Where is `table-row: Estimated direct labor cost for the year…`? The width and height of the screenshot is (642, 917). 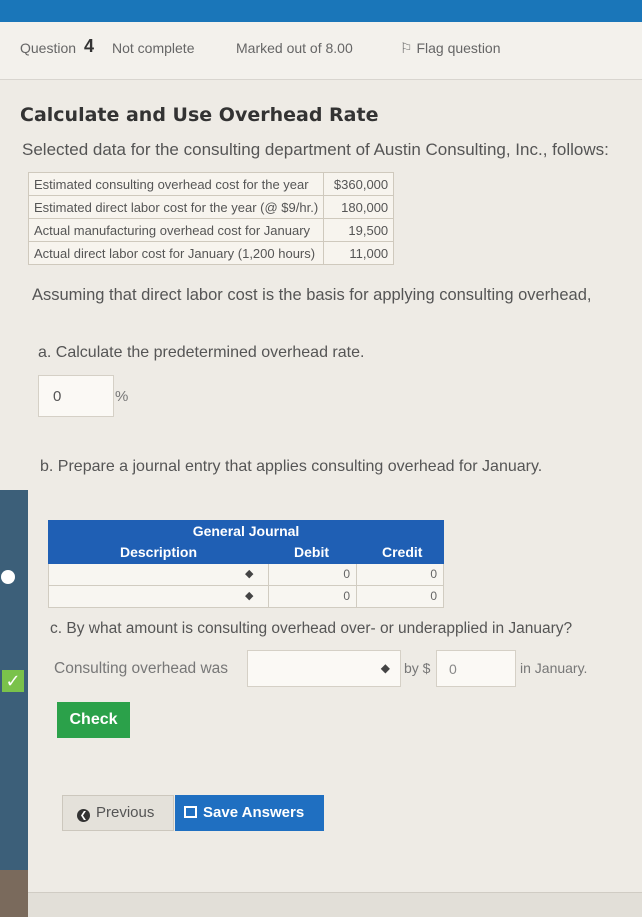
table-row: Estimated direct labor cost for the year… is located at coordinates (211, 207).